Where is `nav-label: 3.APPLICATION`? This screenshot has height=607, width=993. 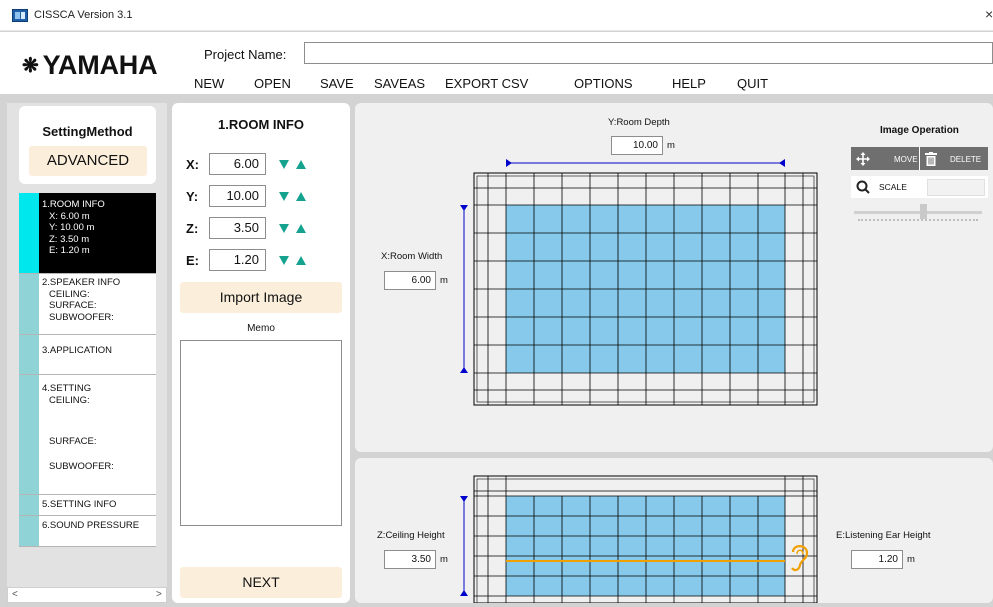
nav-label: 3.APPLICATION is located at coordinates (77, 350).